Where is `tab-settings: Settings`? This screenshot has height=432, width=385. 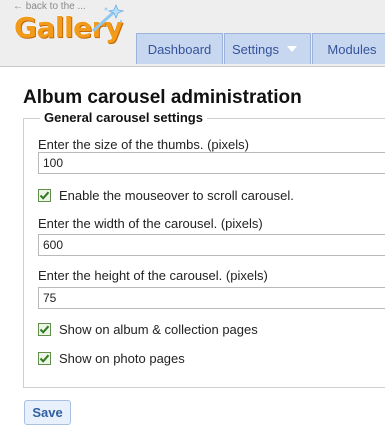
tab-settings: Settings is located at coordinates (267, 48).